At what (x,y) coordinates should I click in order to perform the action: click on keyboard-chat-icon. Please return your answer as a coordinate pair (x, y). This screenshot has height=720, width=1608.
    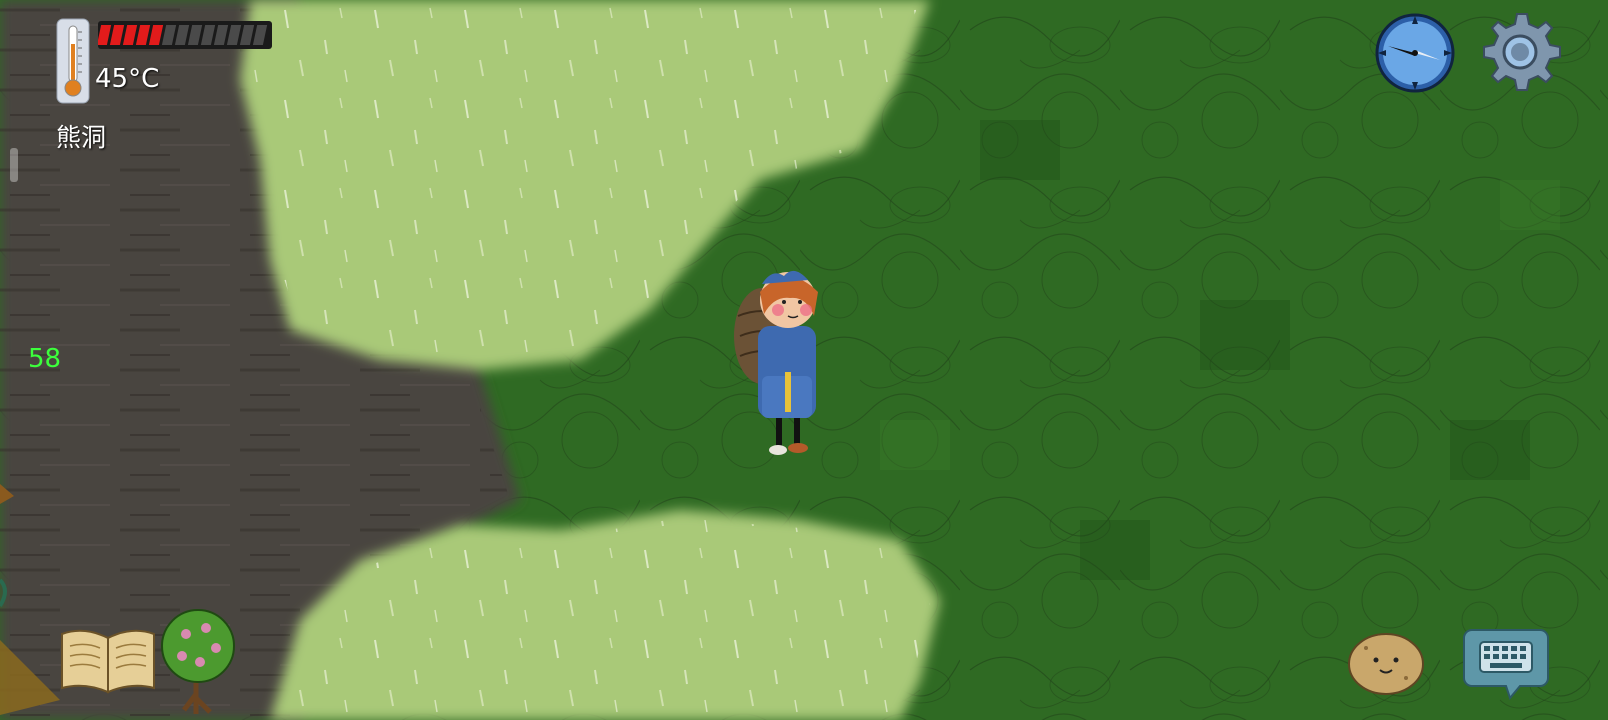
    Looking at the image, I should click on (1506, 663).